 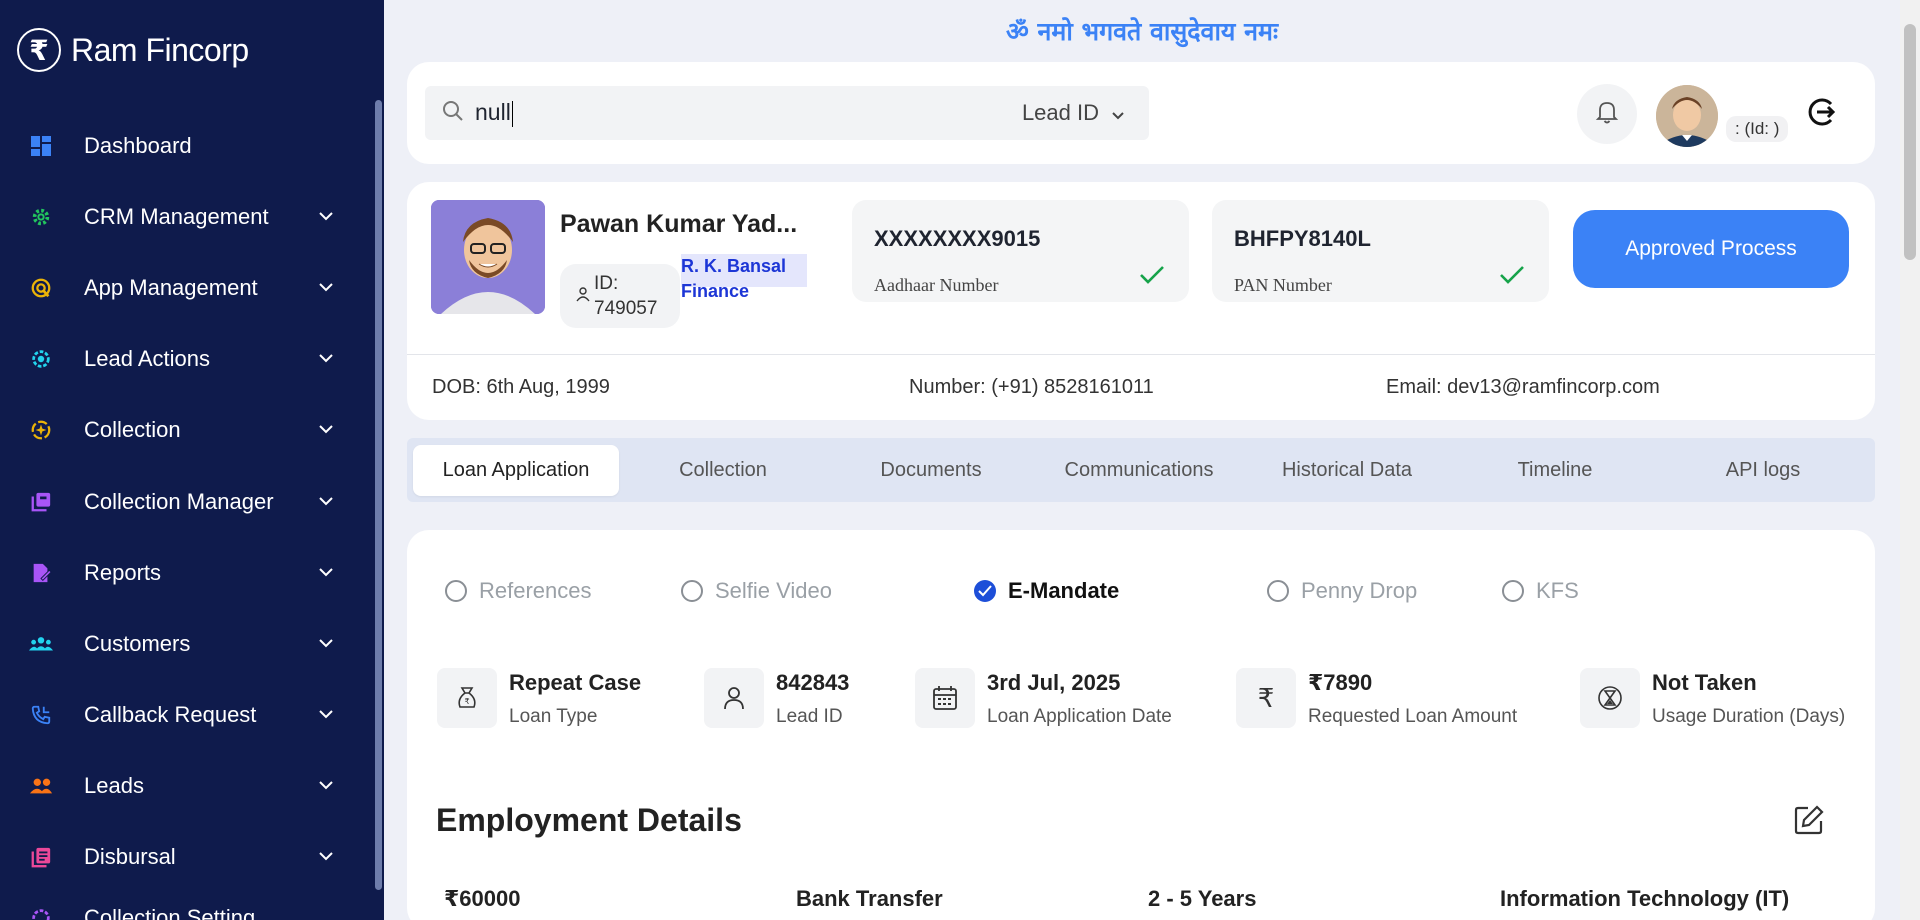 What do you see at coordinates (186, 643) in the screenshot?
I see `sidebar-item-customers: Customers` at bounding box center [186, 643].